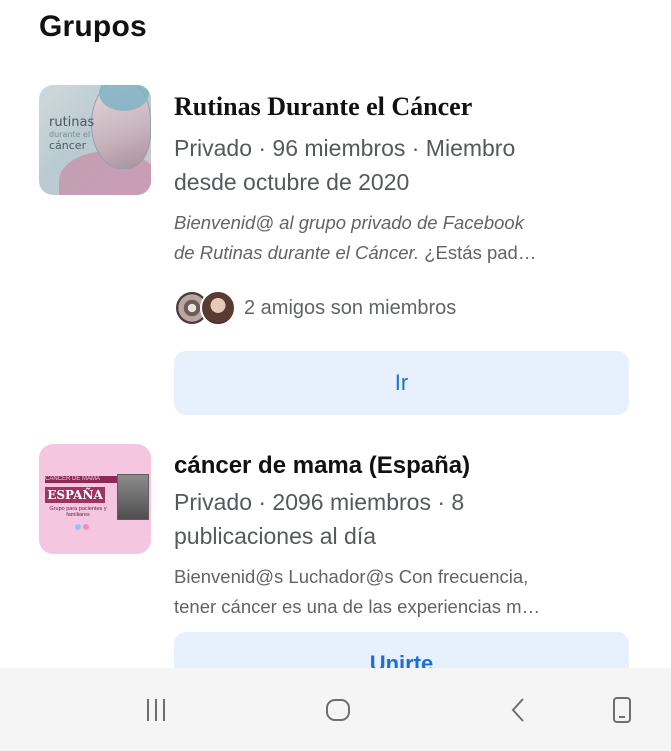 The image size is (671, 751). What do you see at coordinates (349, 222) in the screenshot?
I see `group-description-line-1: Bienvenid@ al grupo privado de Facebook` at bounding box center [349, 222].